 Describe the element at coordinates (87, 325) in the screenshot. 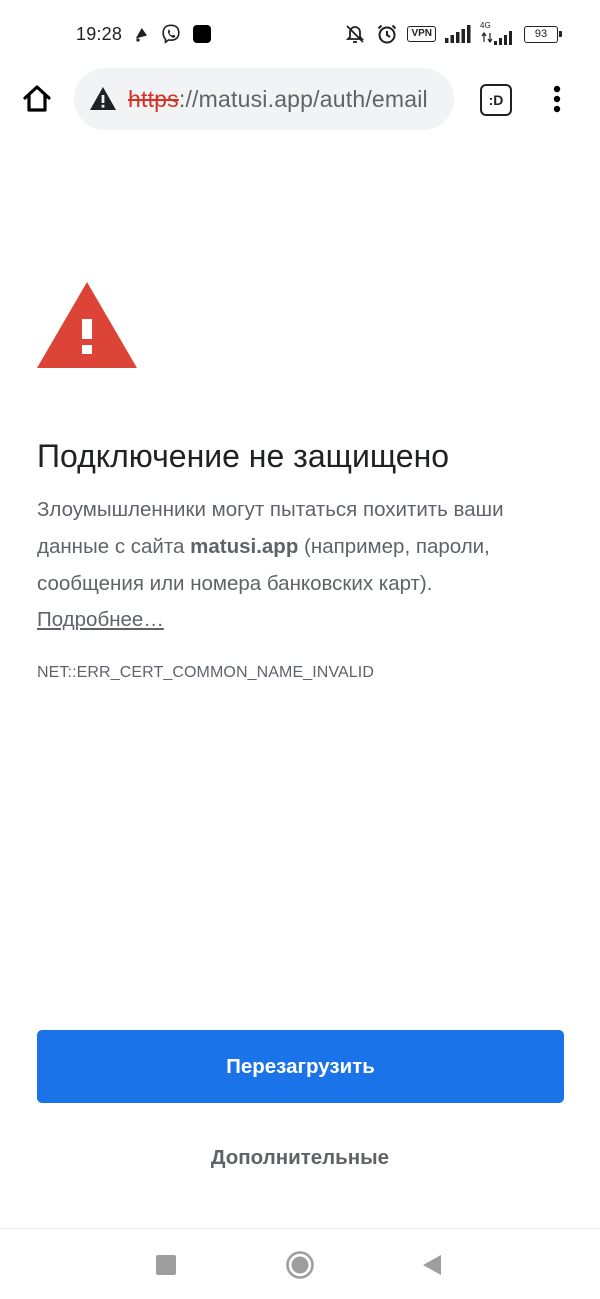

I see `security-warning-icon` at that location.